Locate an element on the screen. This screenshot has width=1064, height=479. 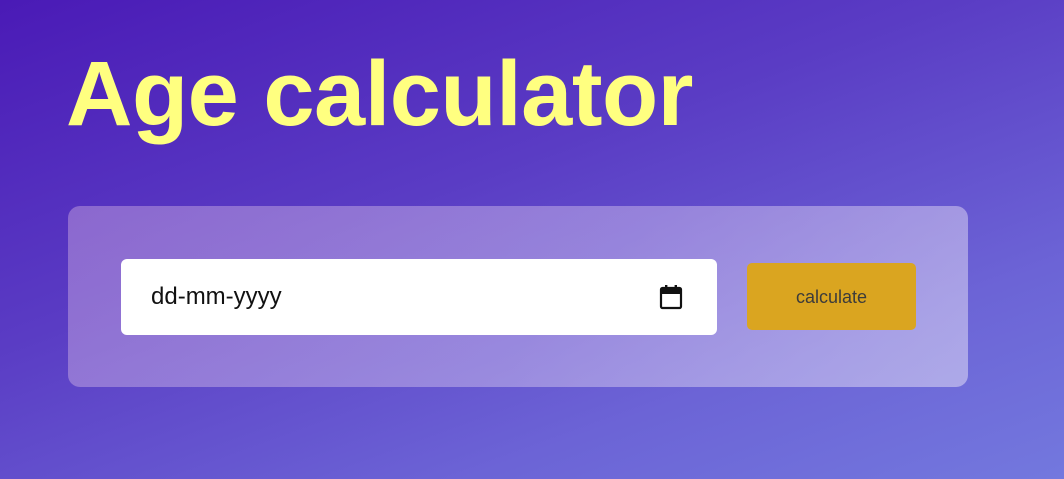
page-title: Age calculator is located at coordinates (379, 94).